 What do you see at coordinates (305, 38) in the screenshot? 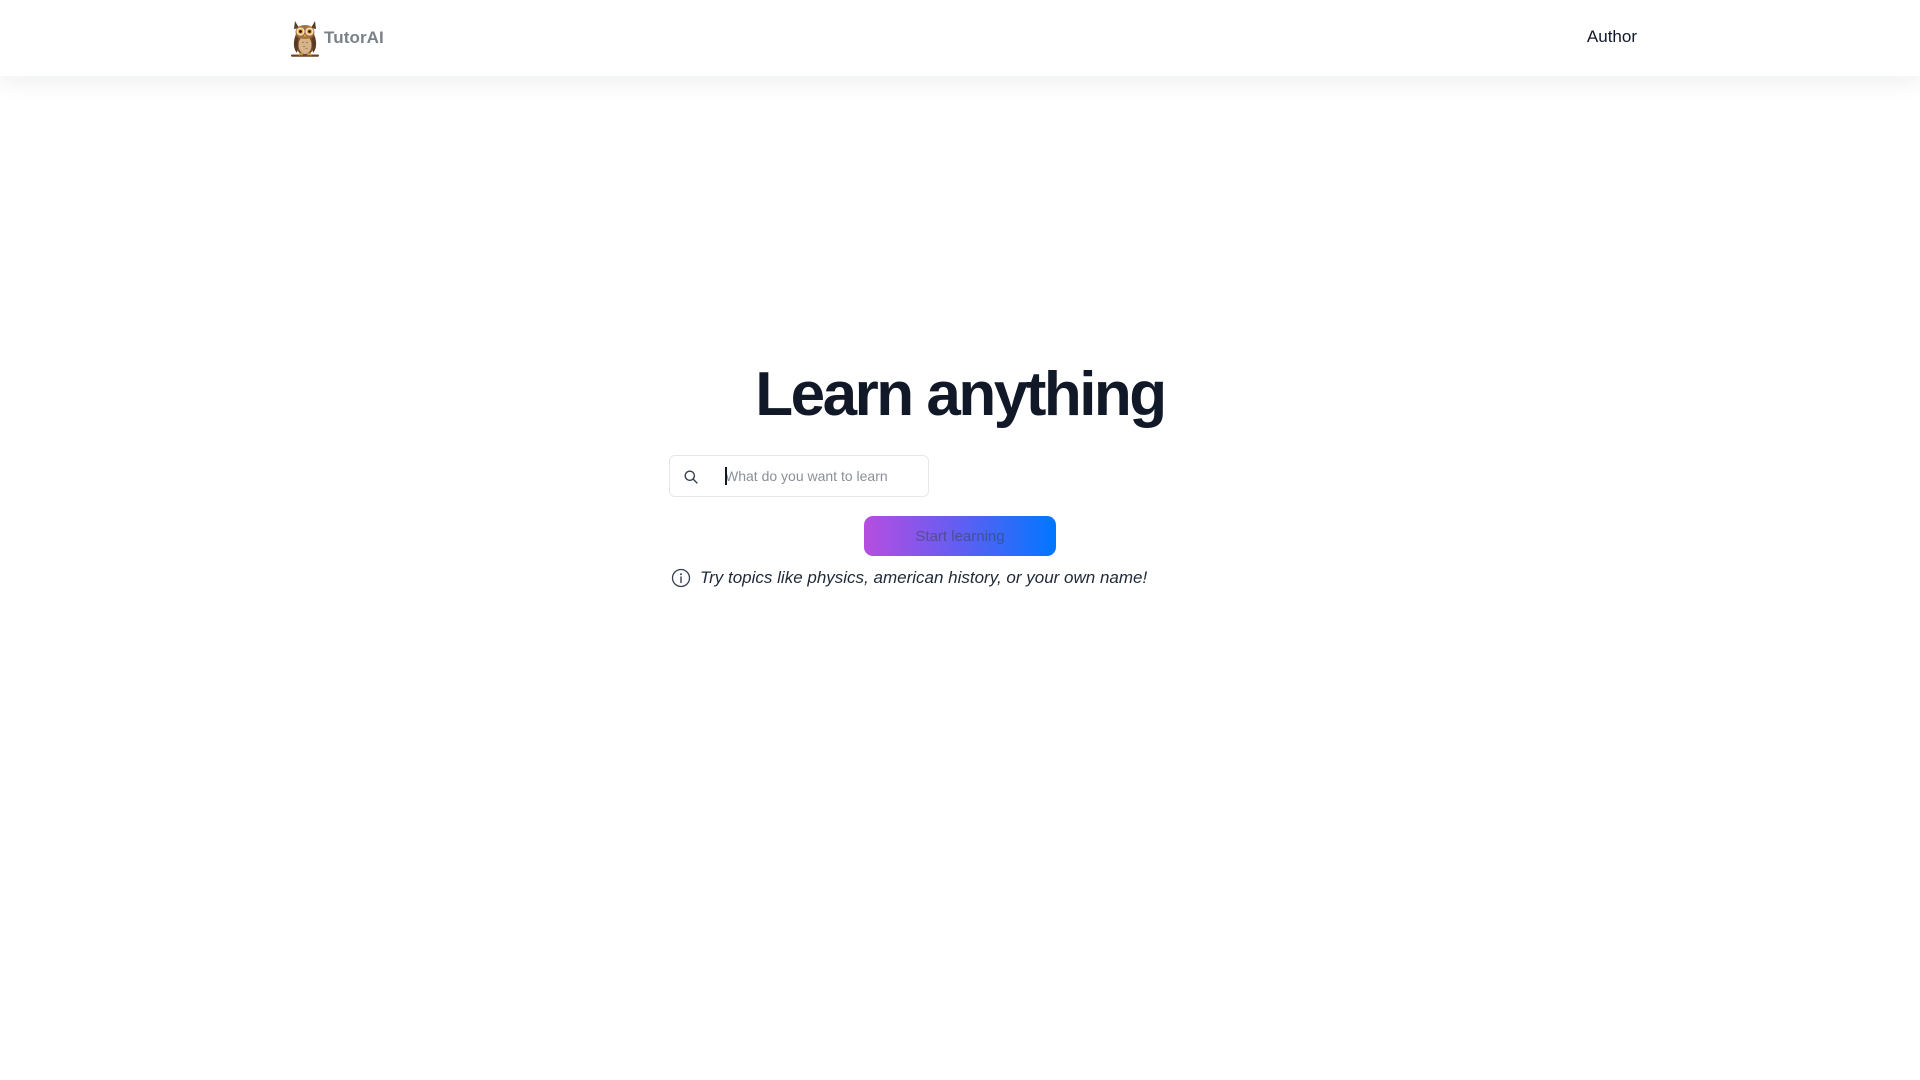
I see `owl-icon` at bounding box center [305, 38].